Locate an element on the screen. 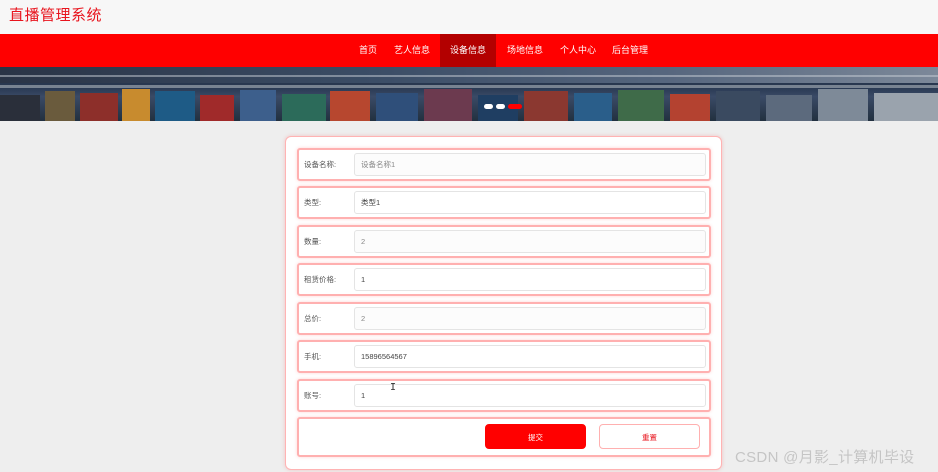 This screenshot has width=938, height=472. quantity-field: 2 is located at coordinates (530, 241).